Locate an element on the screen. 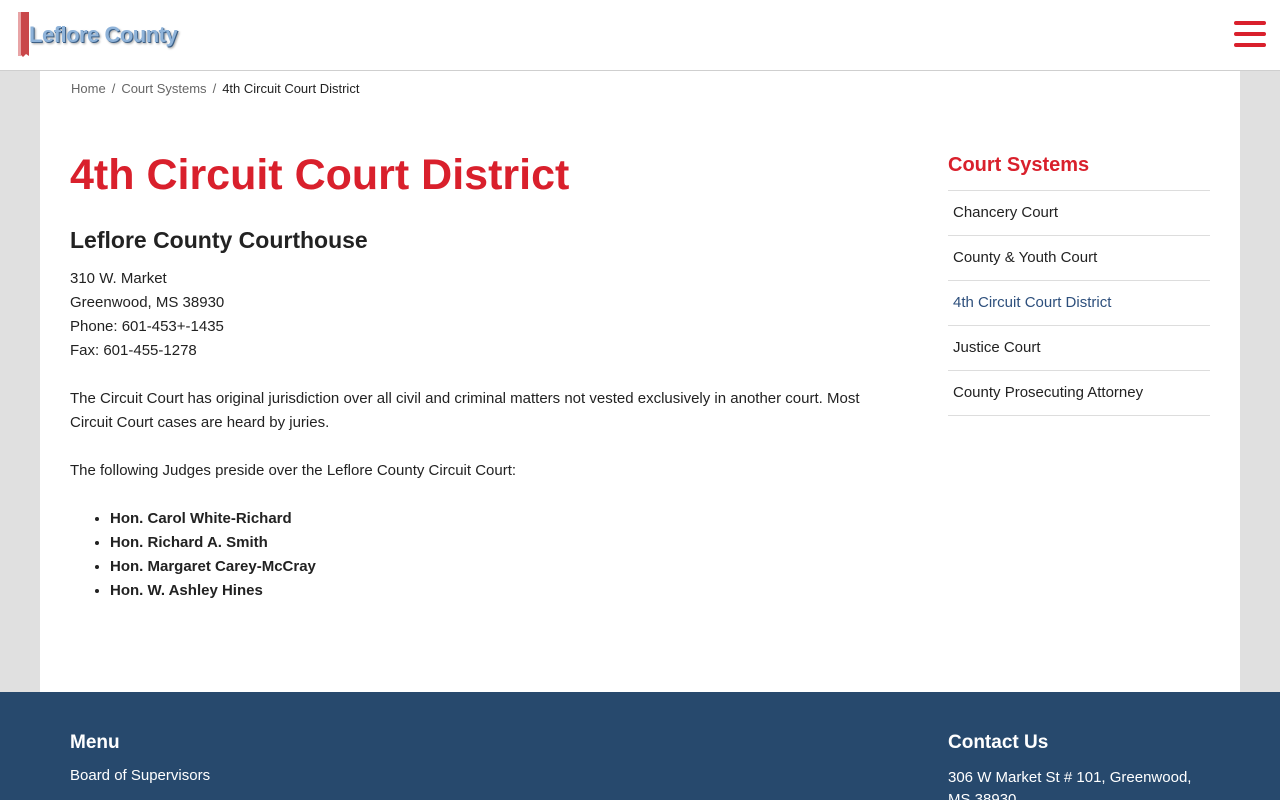 This screenshot has width=1280, height=800. address-phone: Phone: 601-453+-1435 is located at coordinates (147, 326).